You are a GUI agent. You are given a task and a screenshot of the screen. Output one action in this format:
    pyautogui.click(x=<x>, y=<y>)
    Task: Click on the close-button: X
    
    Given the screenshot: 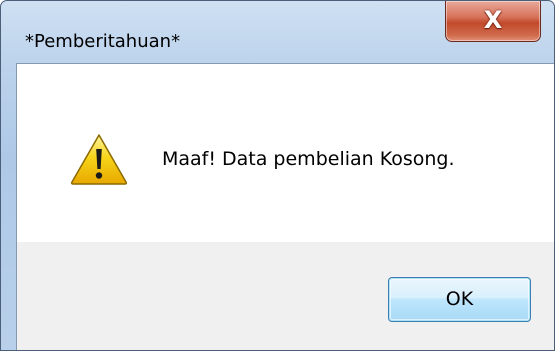 What is the action you would take?
    pyautogui.click(x=493, y=21)
    